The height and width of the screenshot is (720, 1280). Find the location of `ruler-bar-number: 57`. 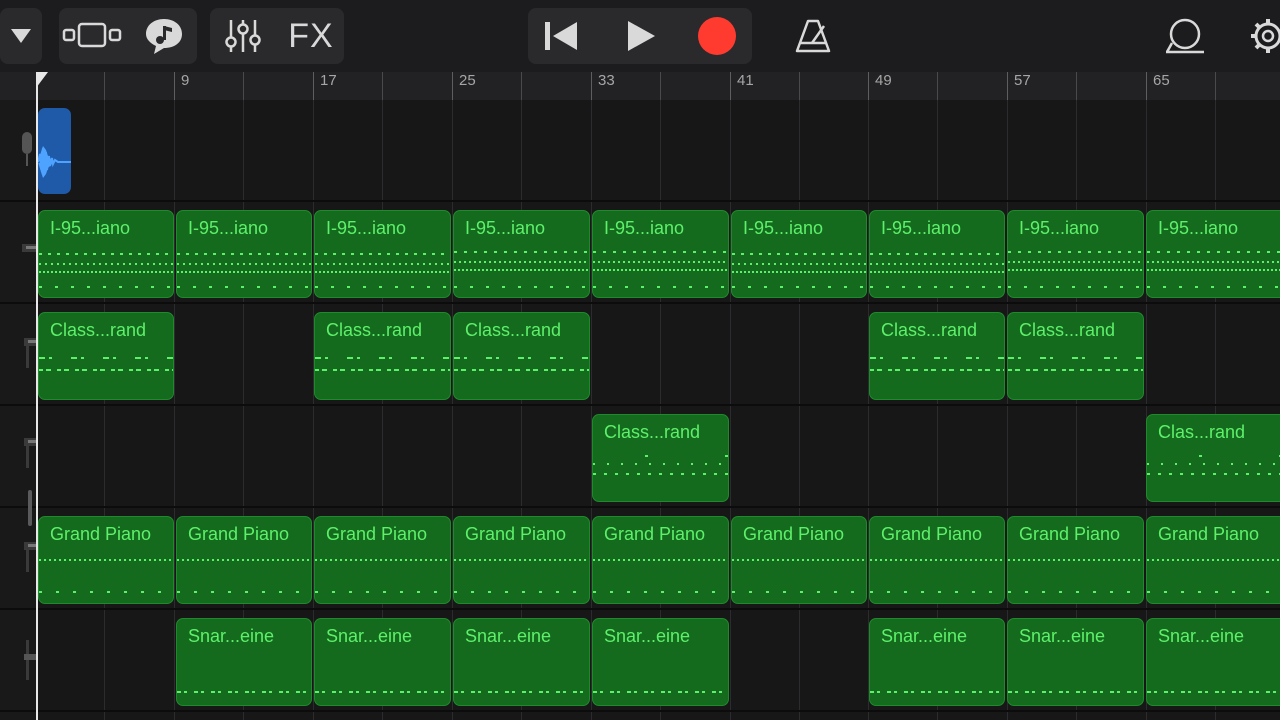

ruler-bar-number: 57 is located at coordinates (1022, 80).